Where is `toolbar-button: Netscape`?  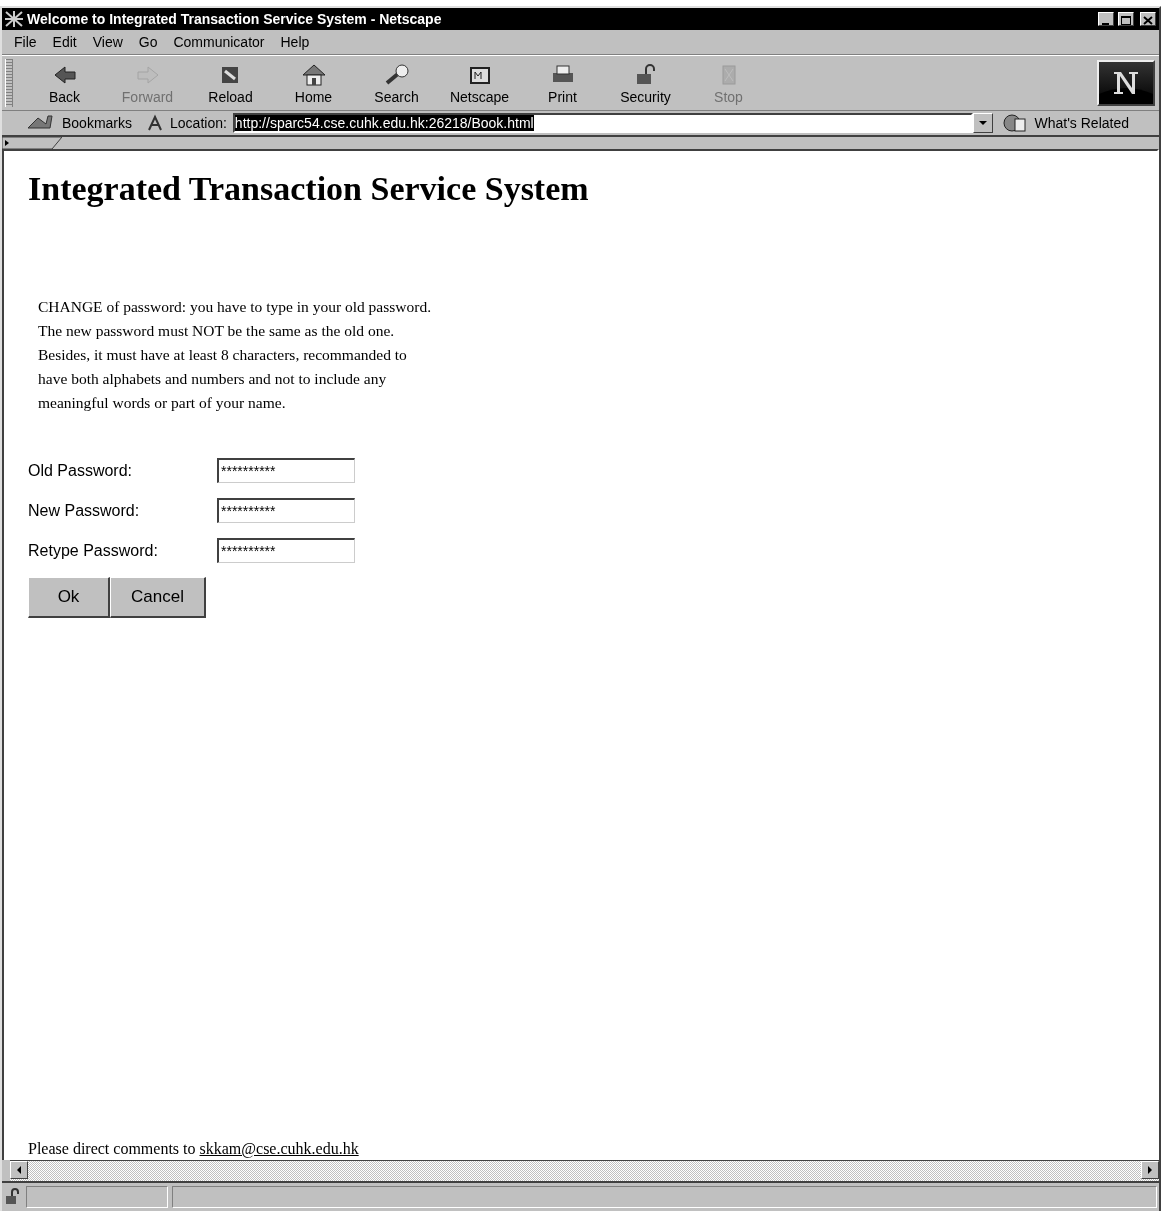 toolbar-button: Netscape is located at coordinates (479, 83).